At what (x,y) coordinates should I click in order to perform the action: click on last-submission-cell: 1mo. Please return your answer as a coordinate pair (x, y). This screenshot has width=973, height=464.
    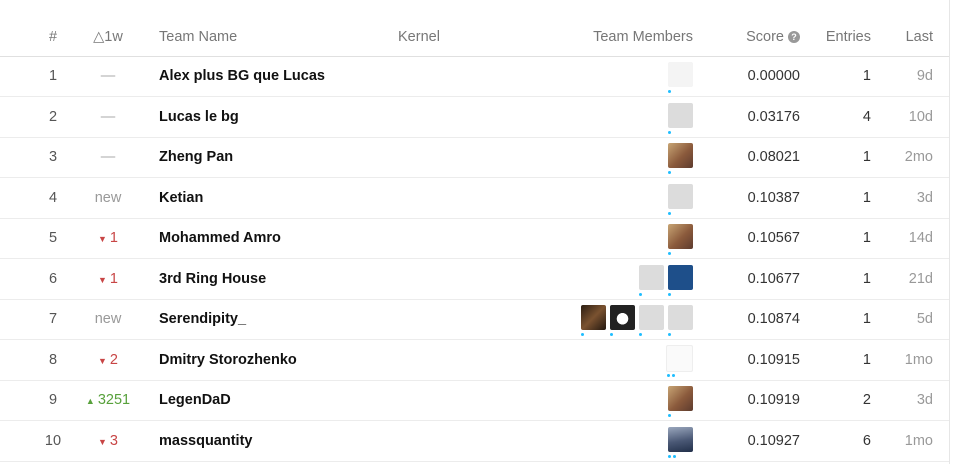
    Looking at the image, I should click on (918, 359).